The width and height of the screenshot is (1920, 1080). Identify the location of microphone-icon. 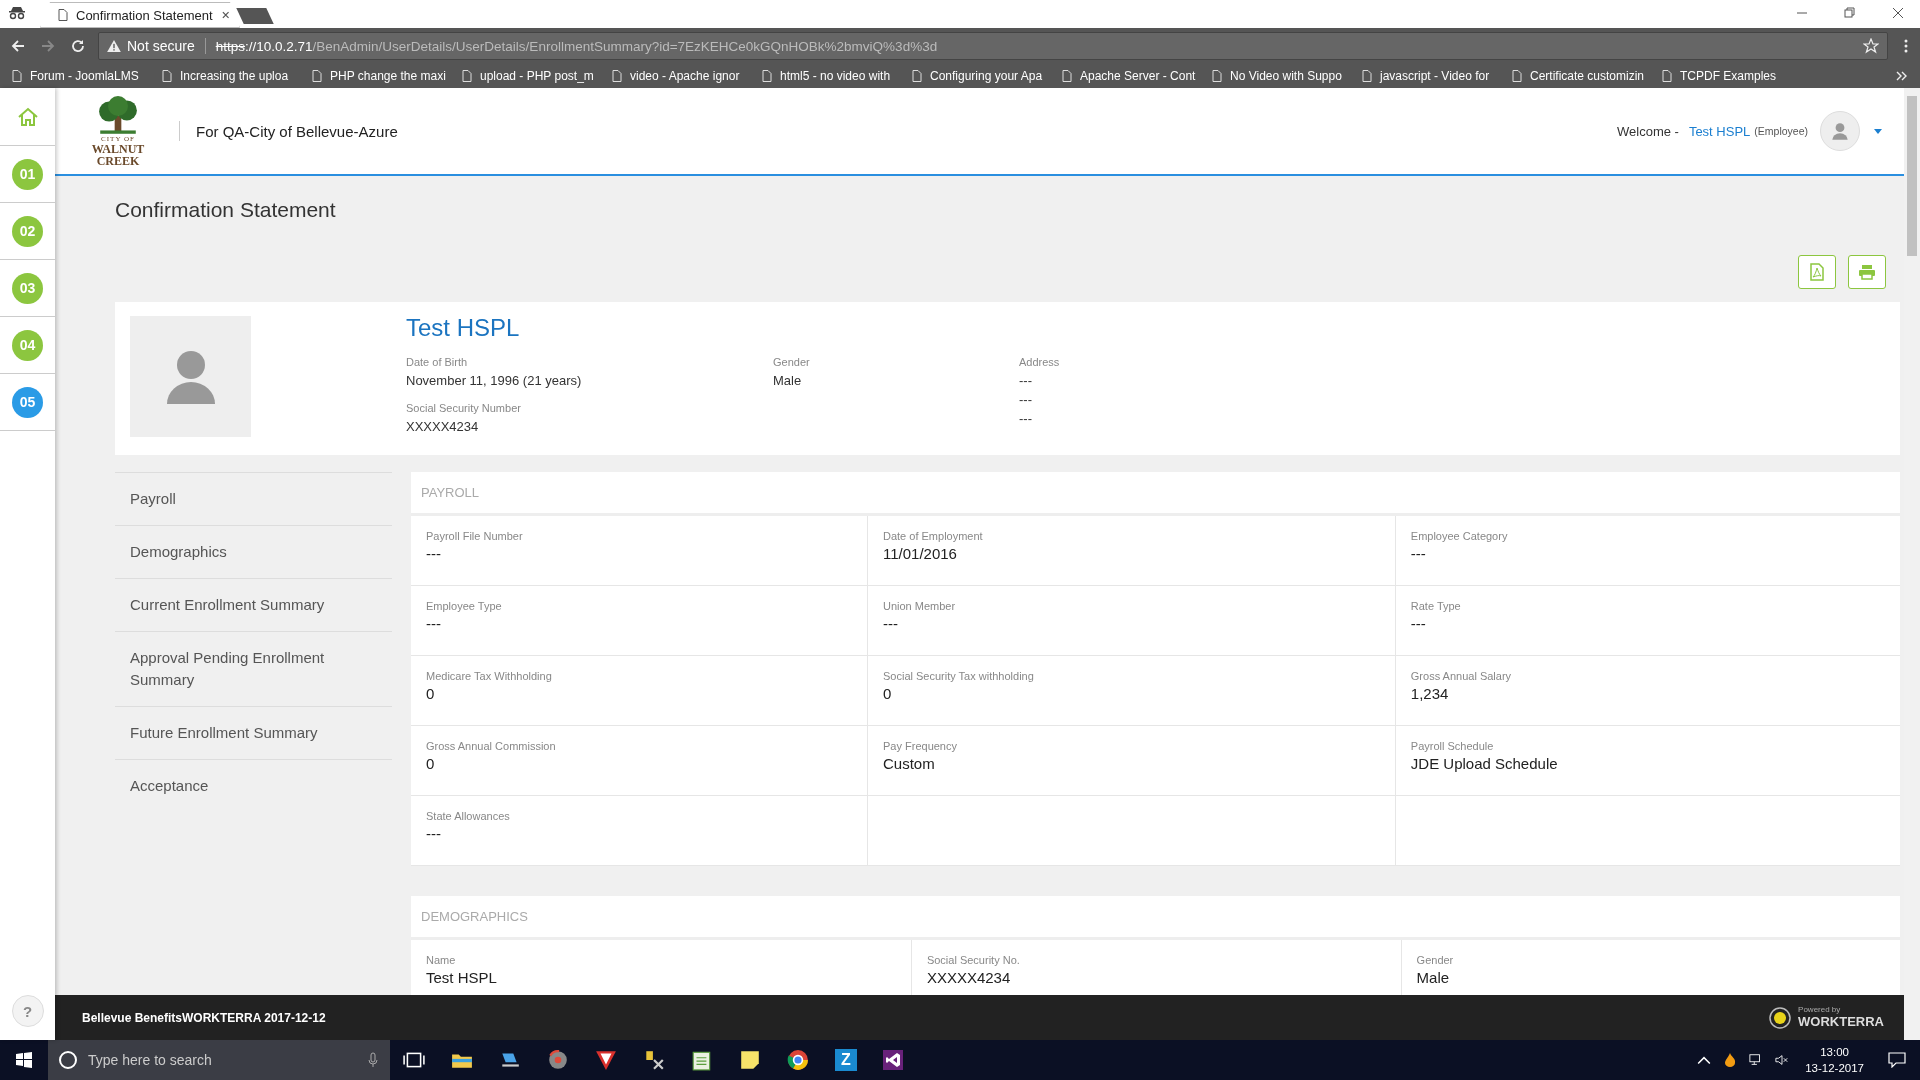
(373, 1060).